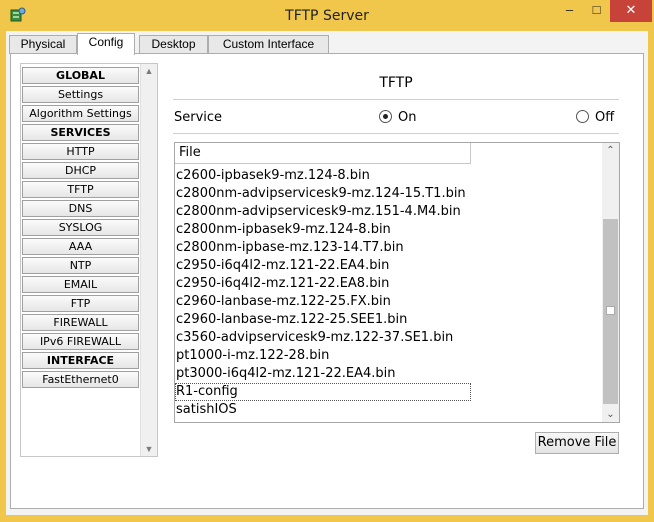 The width and height of the screenshot is (654, 522). What do you see at coordinates (604, 117) in the screenshot?
I see `service-off-label: Off` at bounding box center [604, 117].